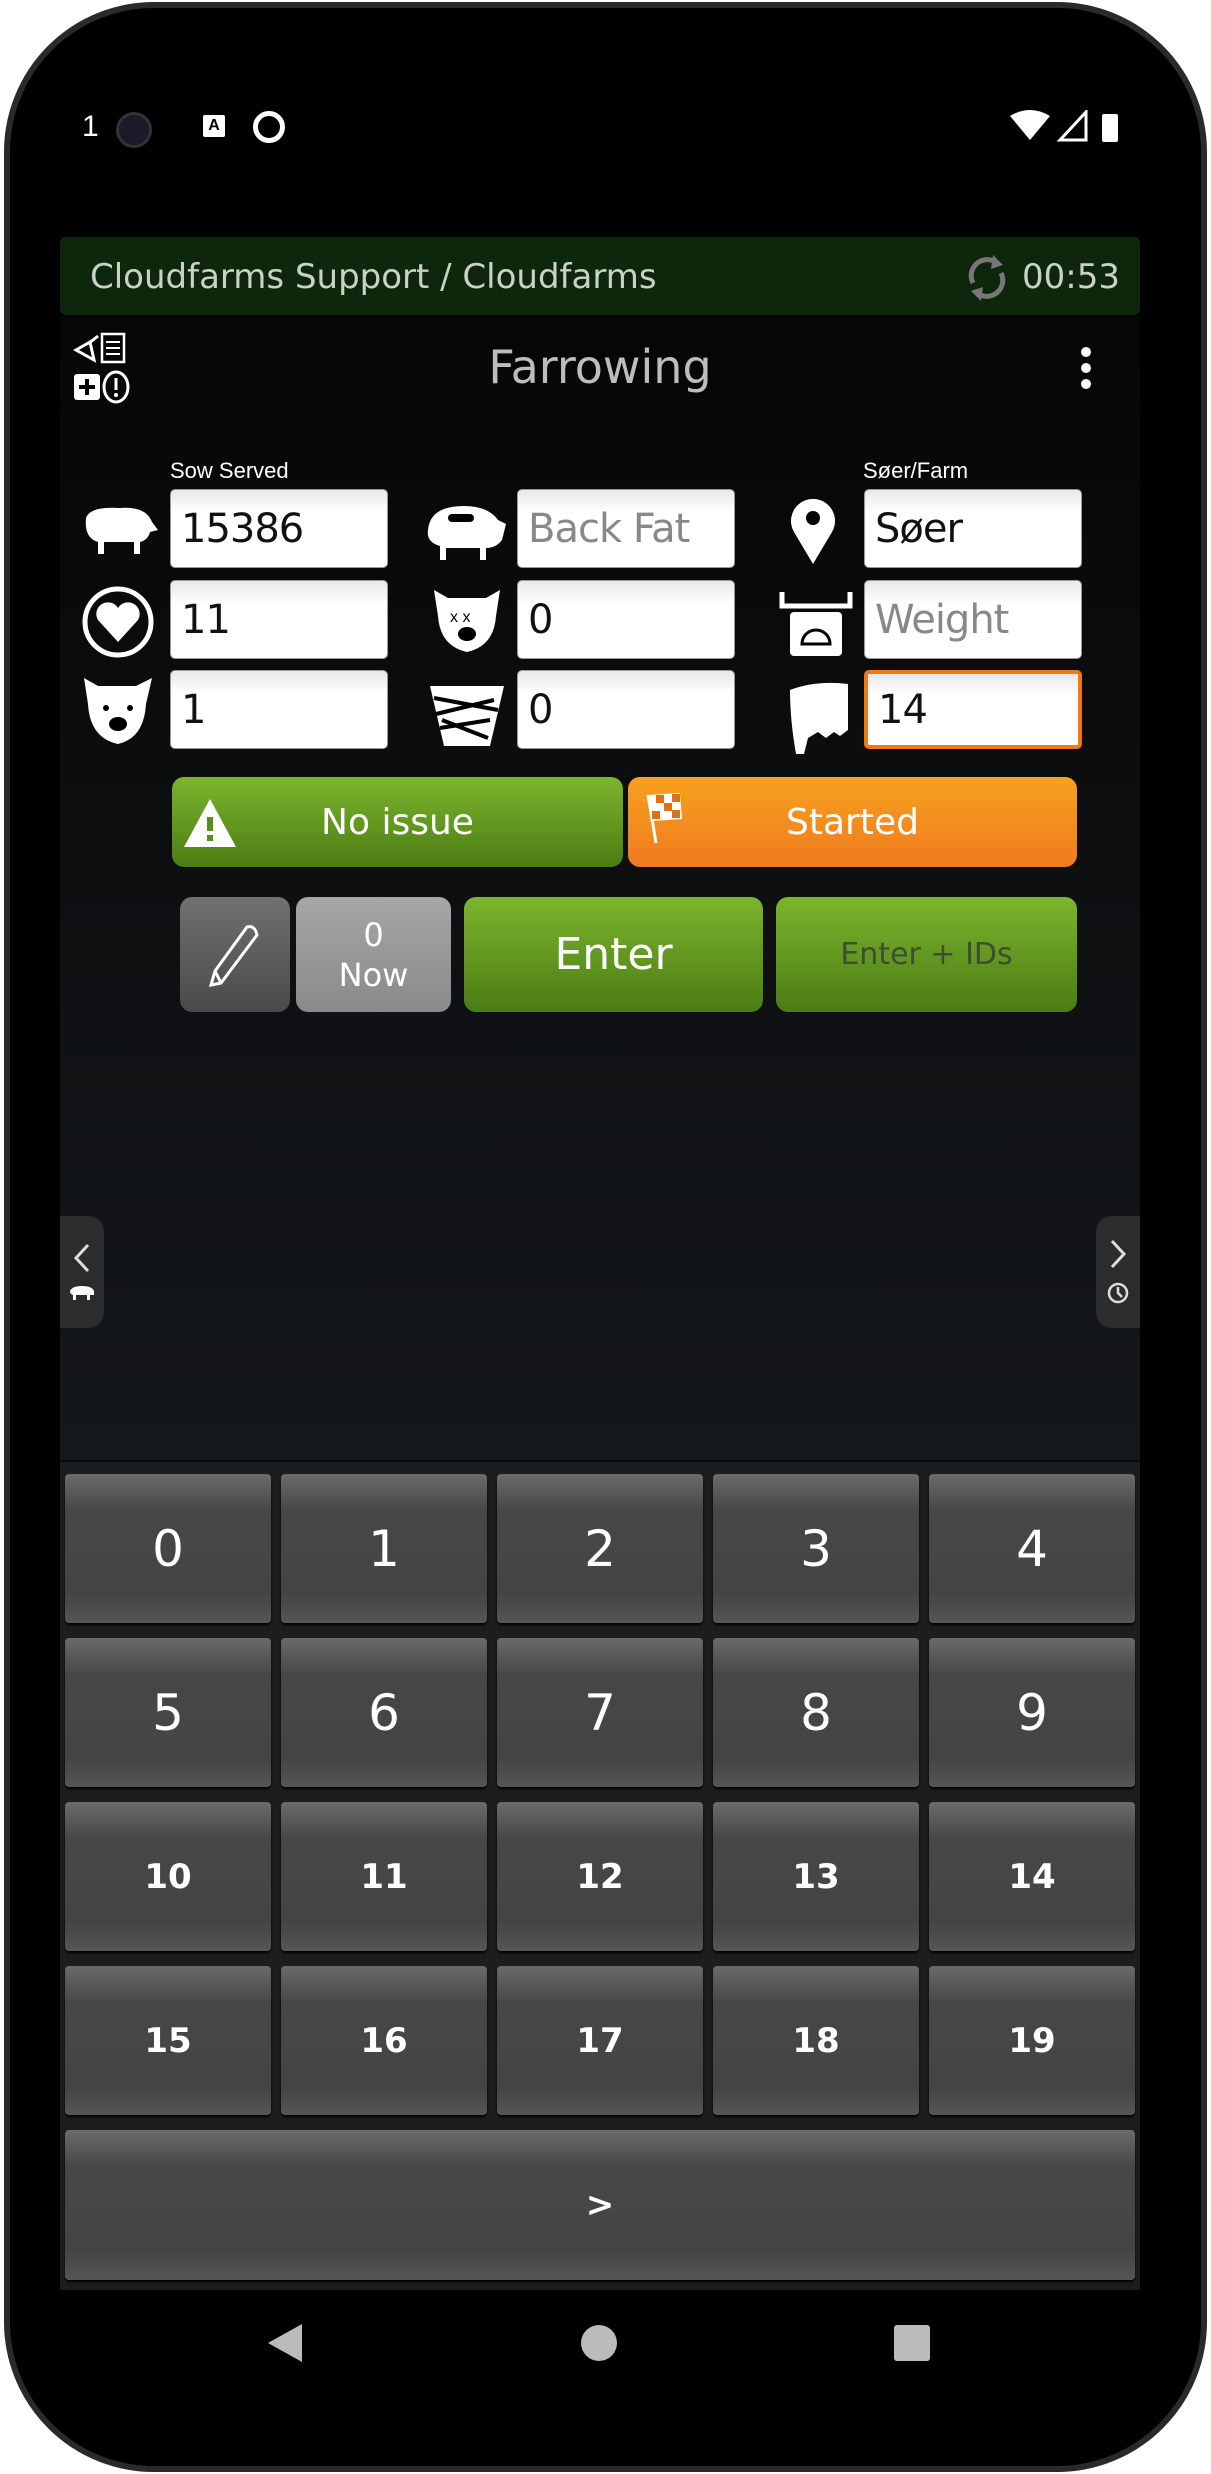 The height and width of the screenshot is (2474, 1211). I want to click on state-button: Started, so click(852, 822).